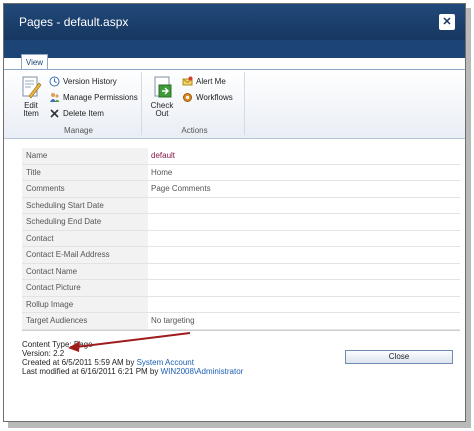  I want to click on created-text: Created at 6/5/2011 5:59 AM by, so click(79, 362).